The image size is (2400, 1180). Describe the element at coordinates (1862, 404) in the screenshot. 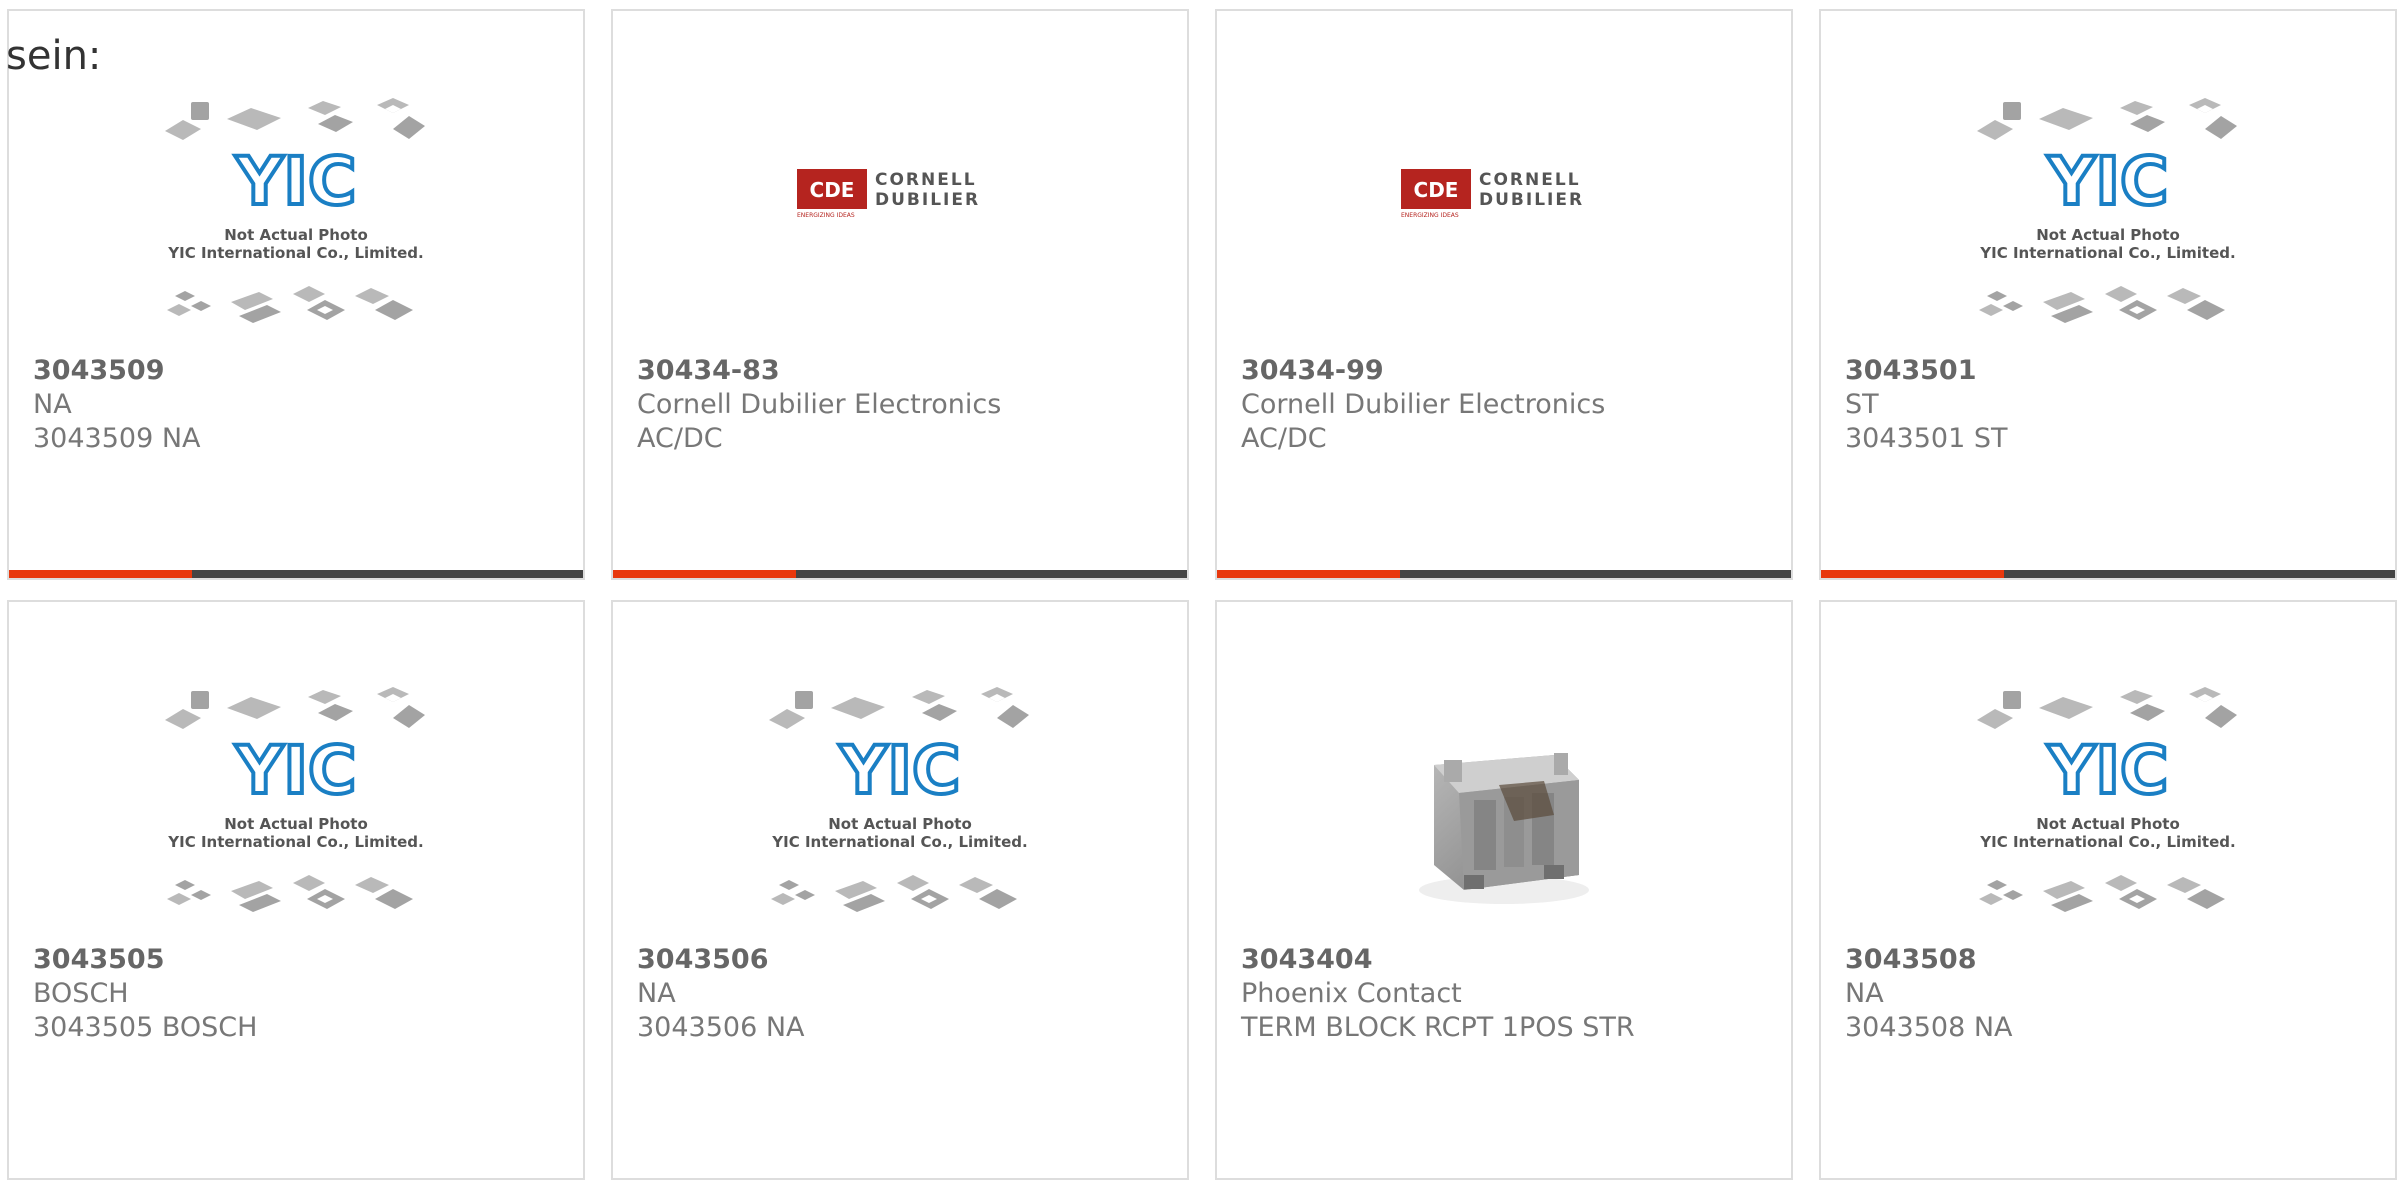

I see `manufacturer: ST` at that location.